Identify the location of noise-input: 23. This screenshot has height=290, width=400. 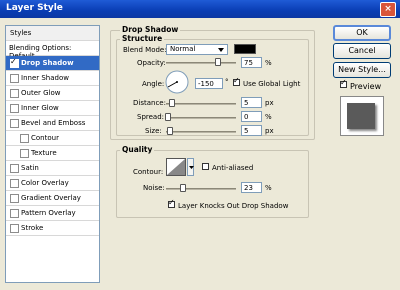
(251, 187).